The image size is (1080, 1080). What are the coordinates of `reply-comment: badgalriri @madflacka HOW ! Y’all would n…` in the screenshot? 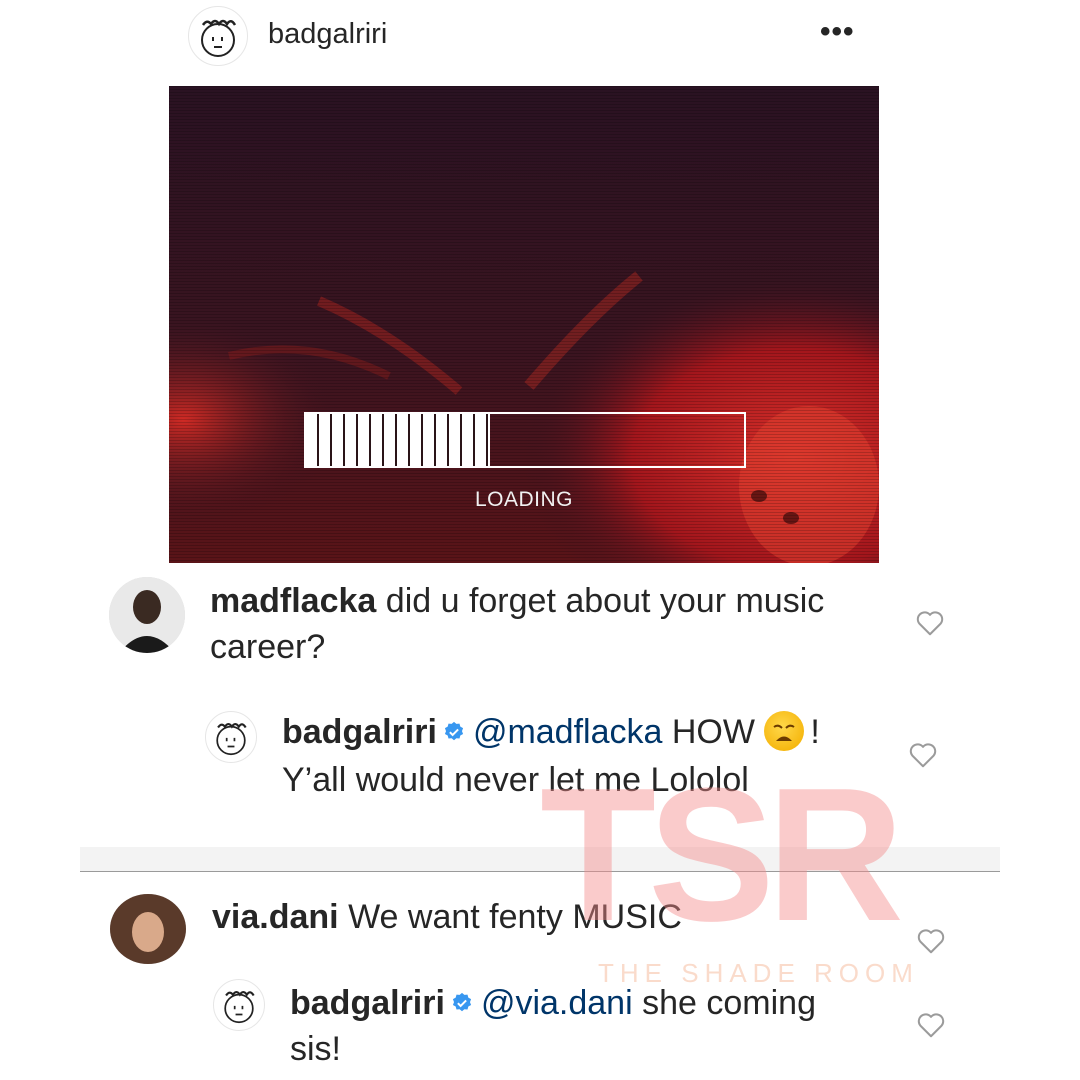 It's located at (562, 756).